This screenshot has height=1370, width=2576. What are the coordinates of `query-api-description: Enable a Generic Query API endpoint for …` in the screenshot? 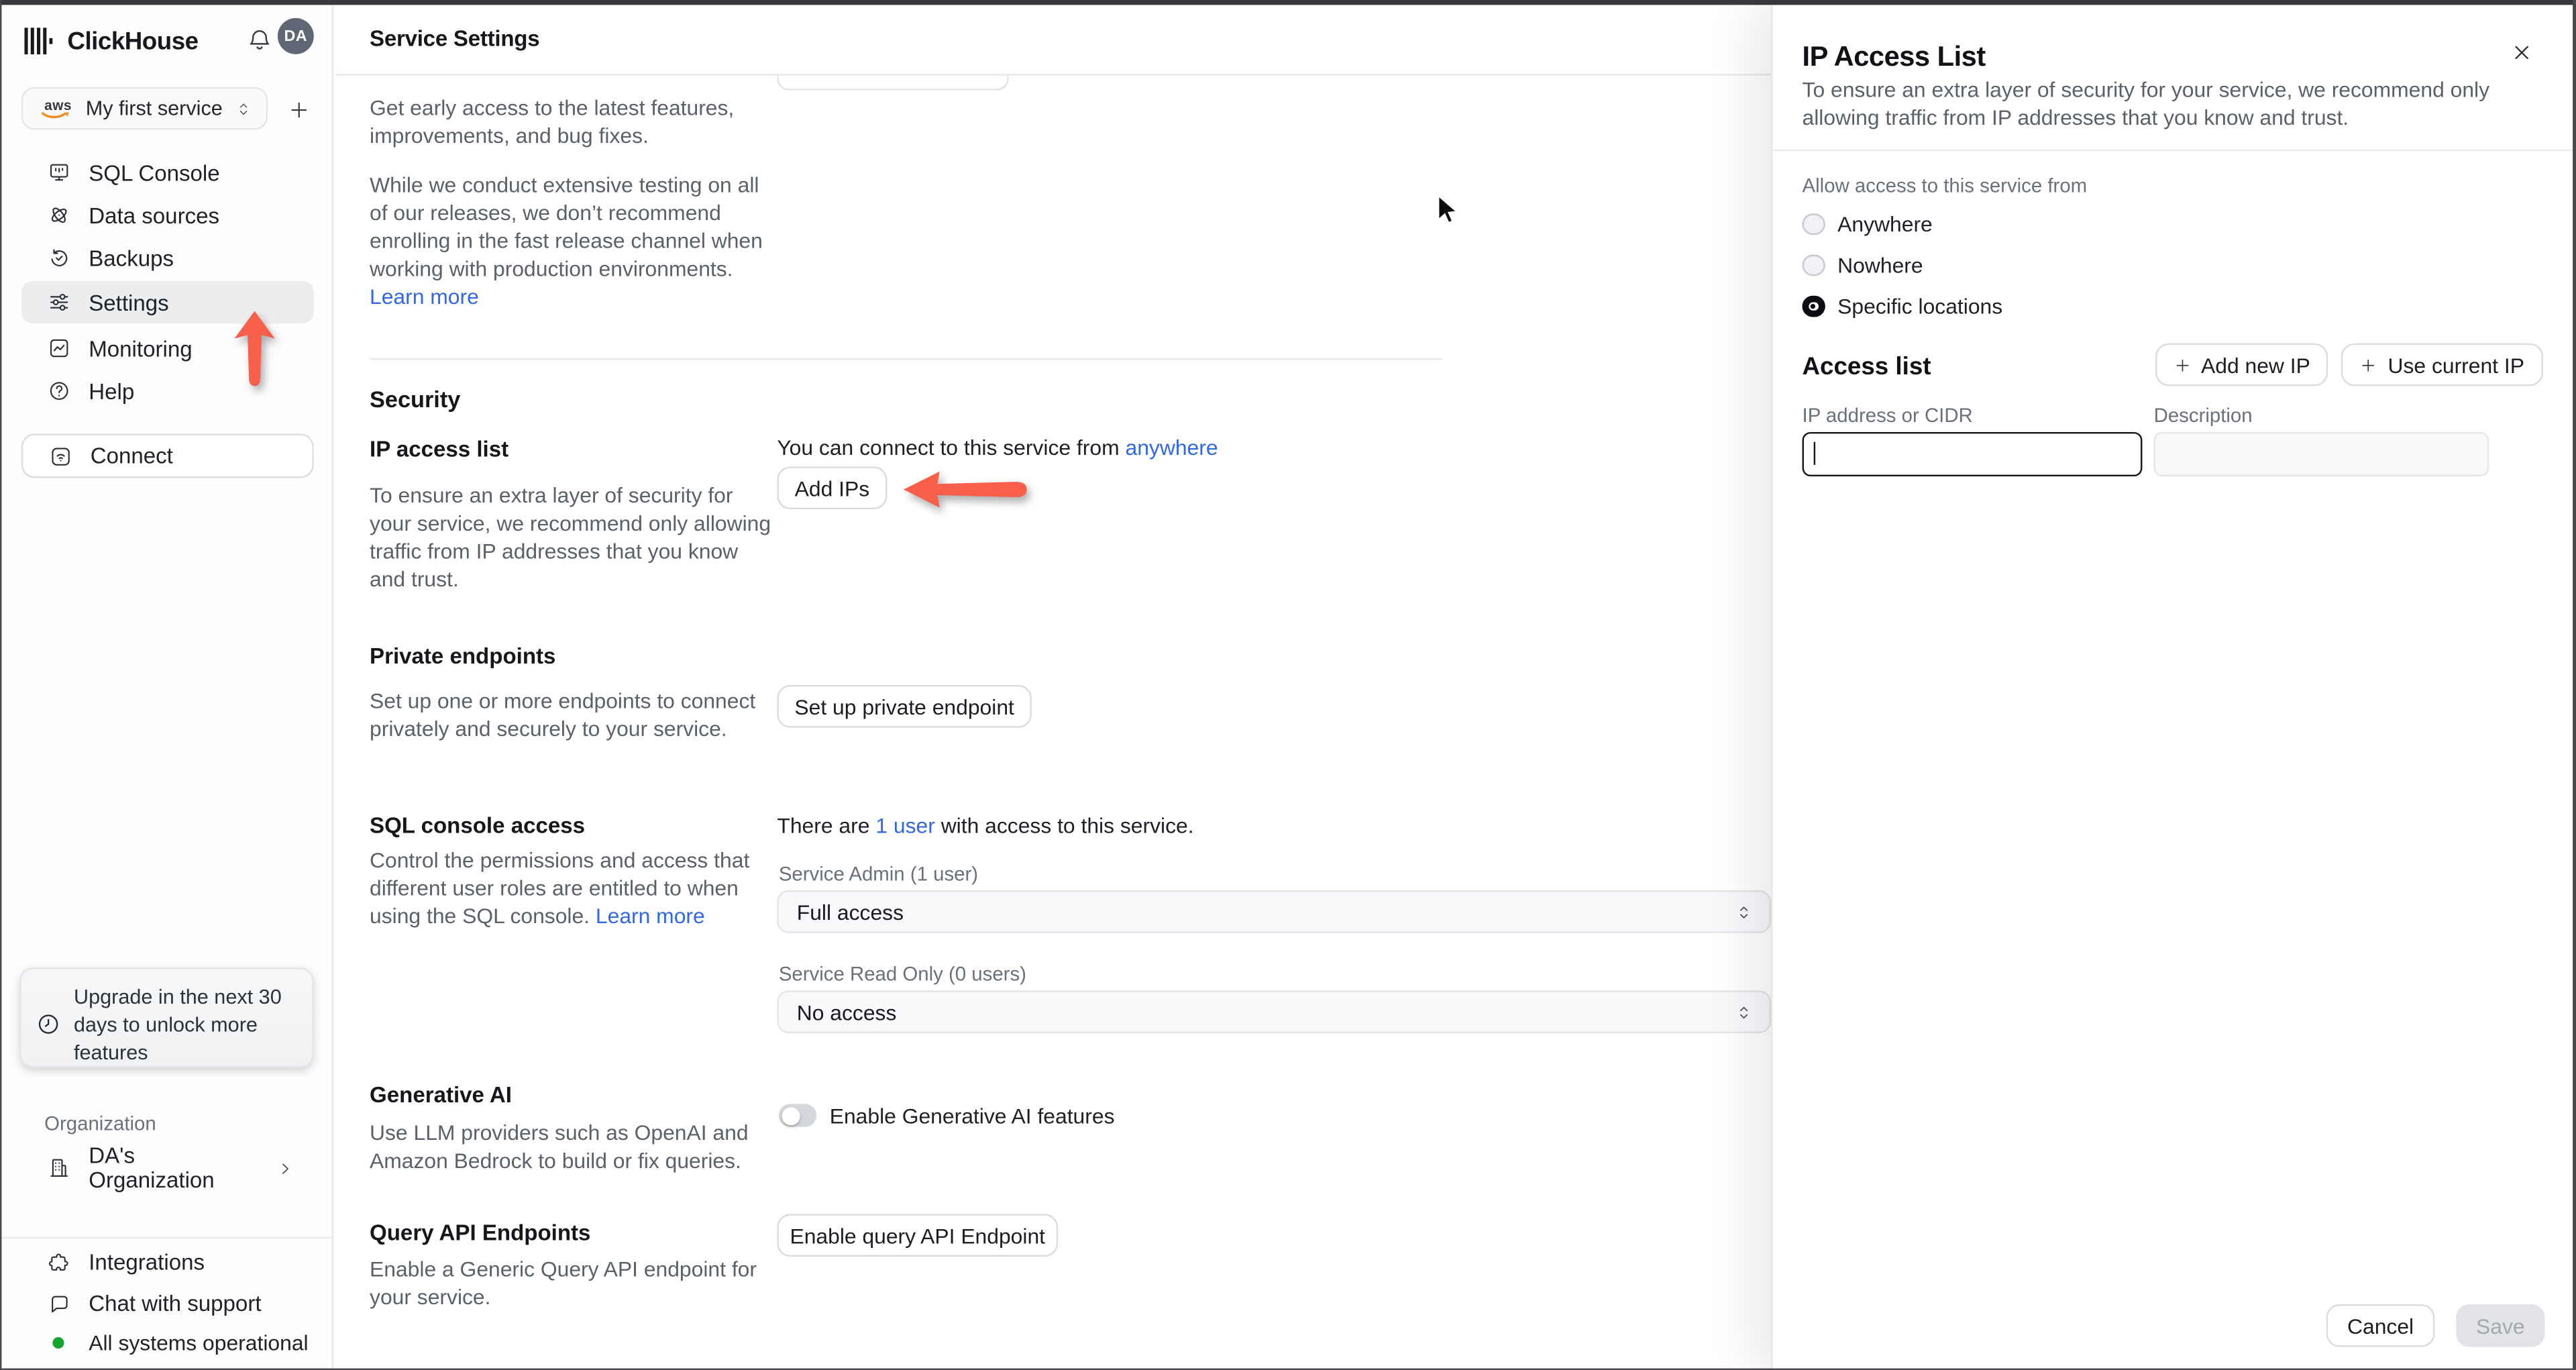 It's located at (563, 1283).